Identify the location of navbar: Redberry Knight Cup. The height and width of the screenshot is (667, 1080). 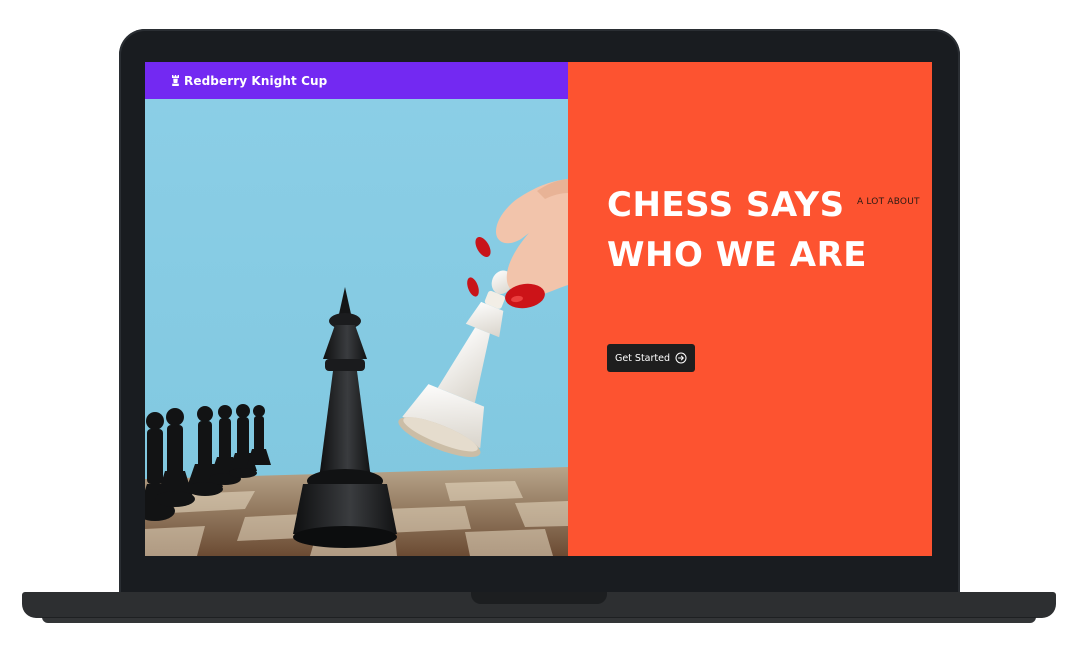
(356, 80).